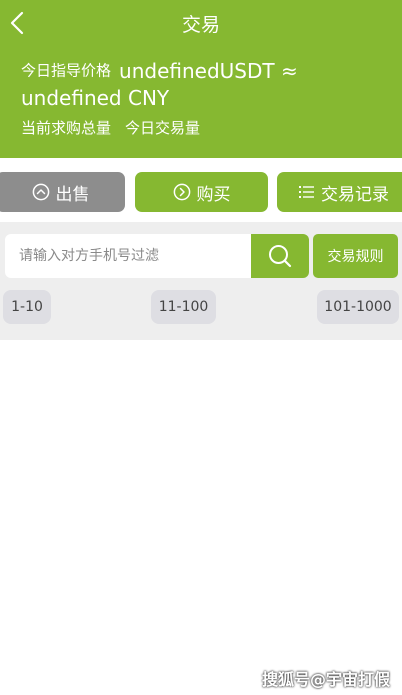 This screenshot has width=402, height=695. Describe the element at coordinates (358, 307) in the screenshot. I see `range-chip-101-1000: 101-1000` at that location.